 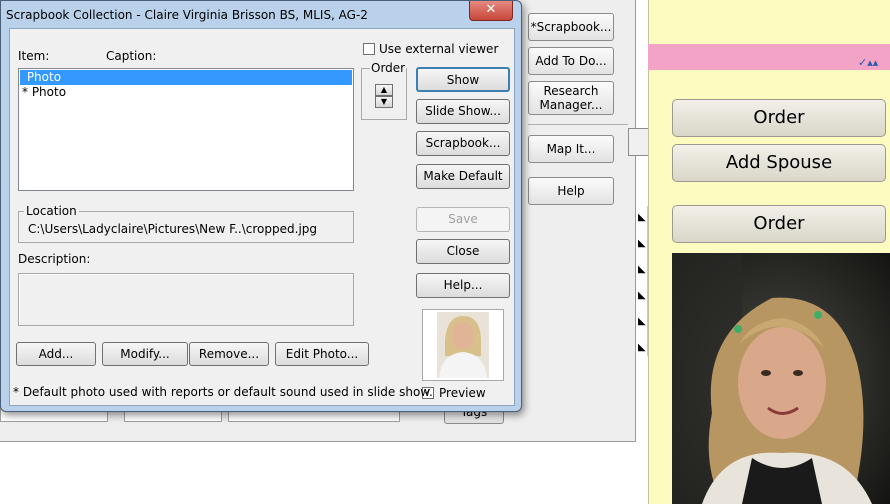 I want to click on location-label: Location, so click(x=51, y=211).